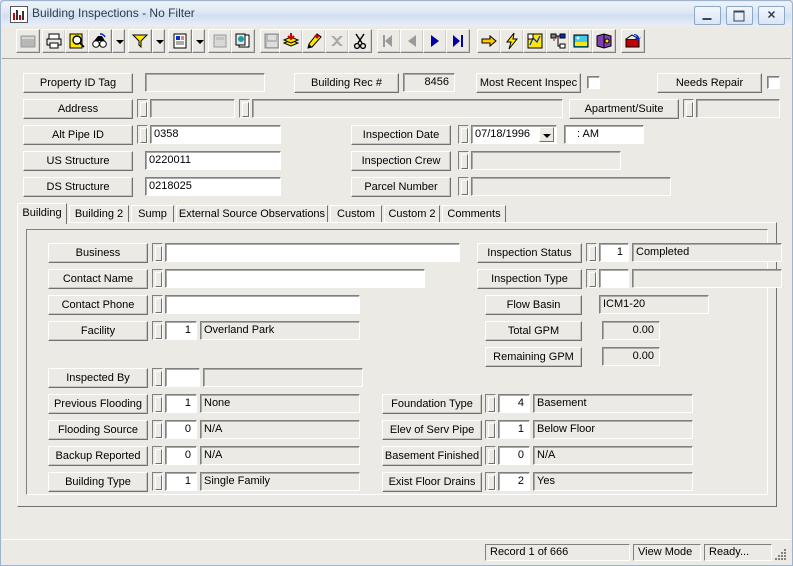  What do you see at coordinates (533, 357) in the screenshot?
I see `remaining-gpm-label: Remaining GPM` at bounding box center [533, 357].